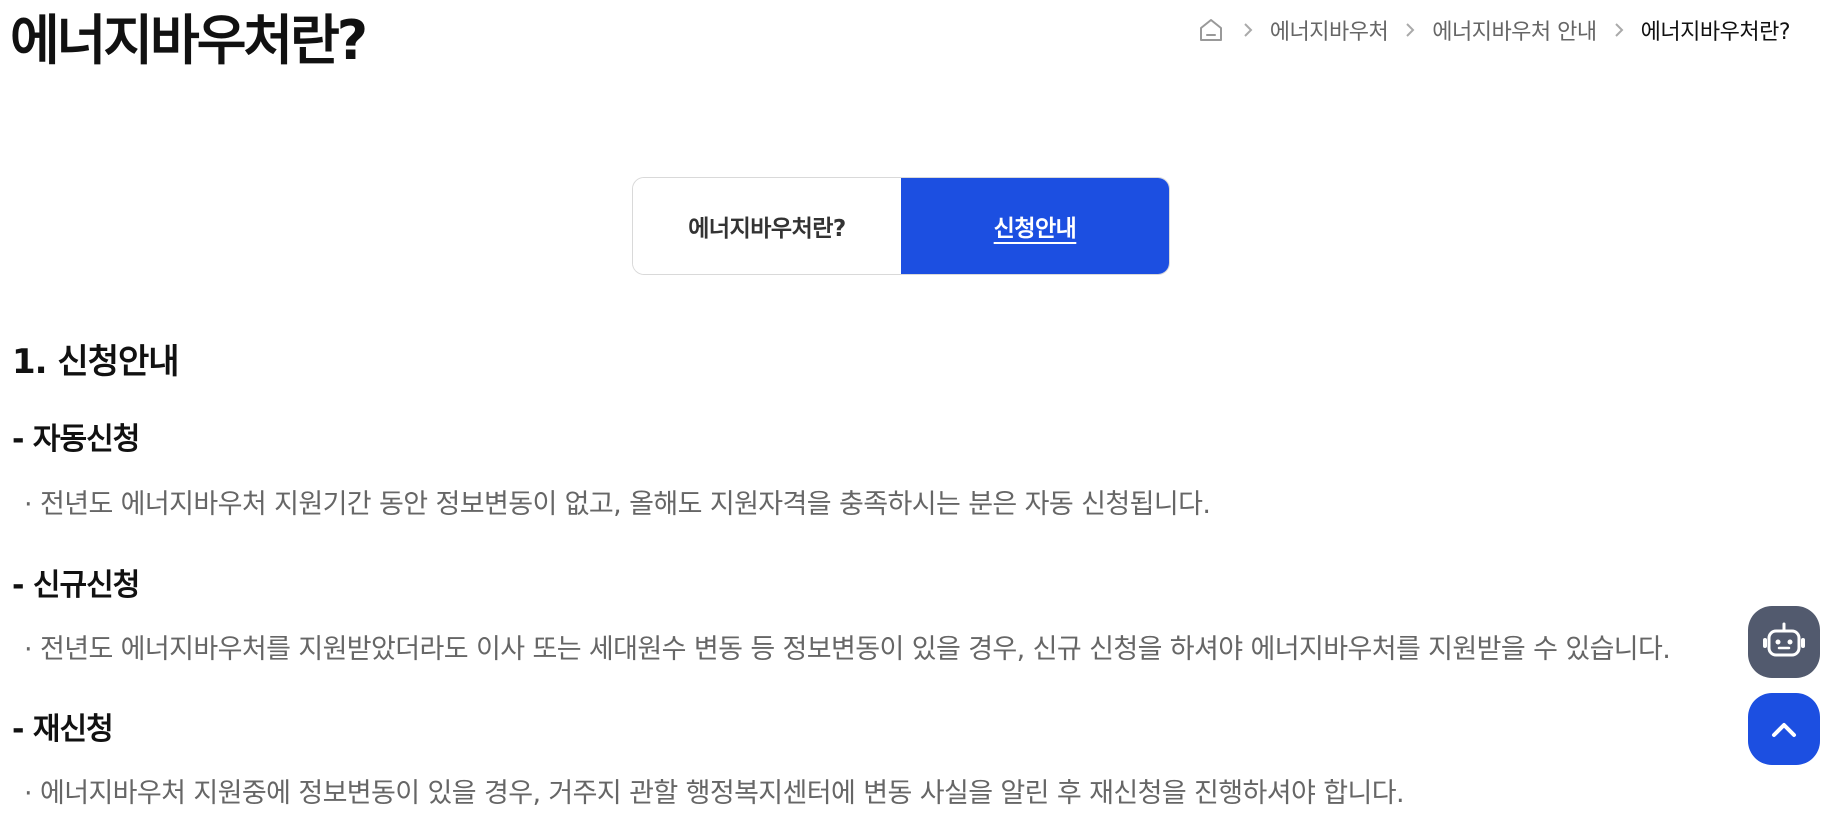  Describe the element at coordinates (189, 40) in the screenshot. I see `page-title: 에너지바우처란?` at that location.